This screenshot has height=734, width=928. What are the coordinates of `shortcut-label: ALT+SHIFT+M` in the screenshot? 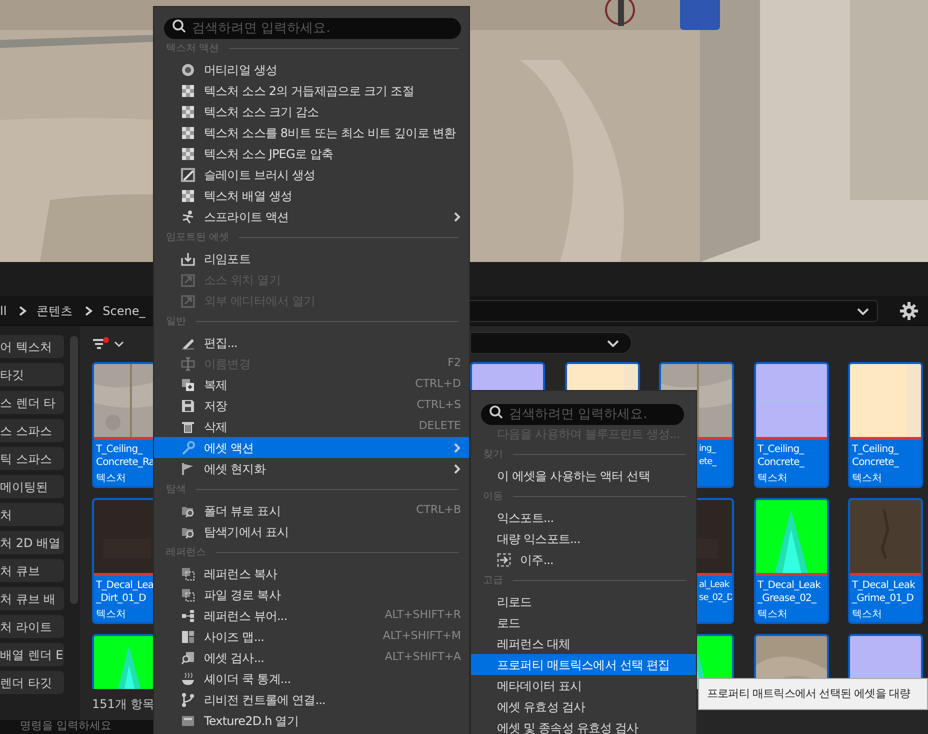 It's located at (421, 636).